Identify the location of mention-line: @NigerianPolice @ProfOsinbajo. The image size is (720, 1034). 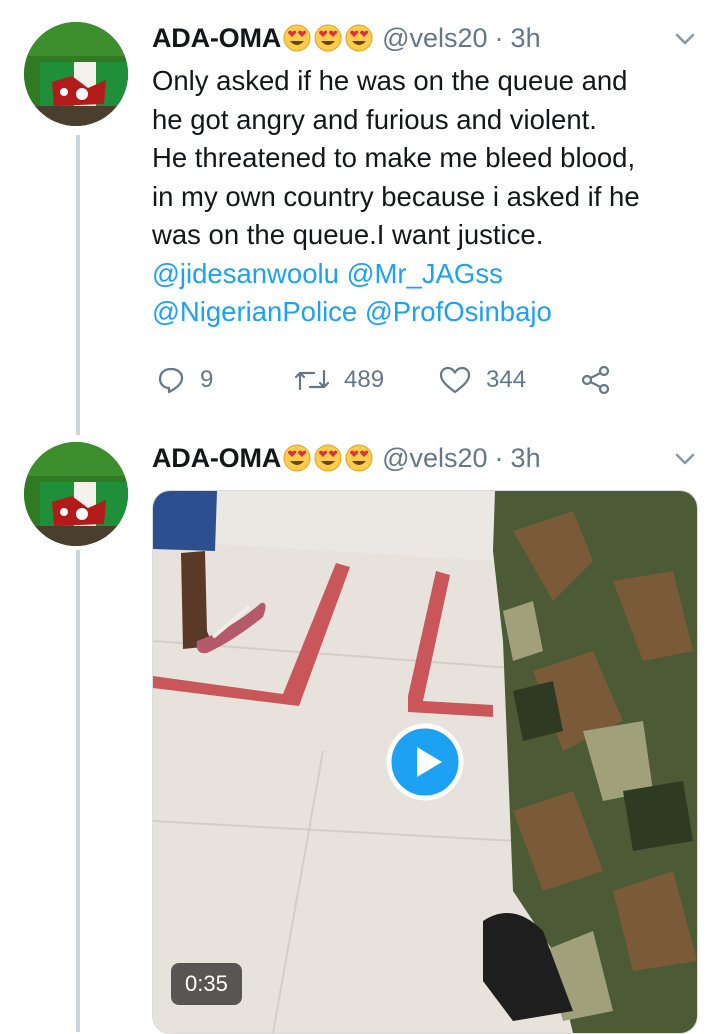
(432, 312).